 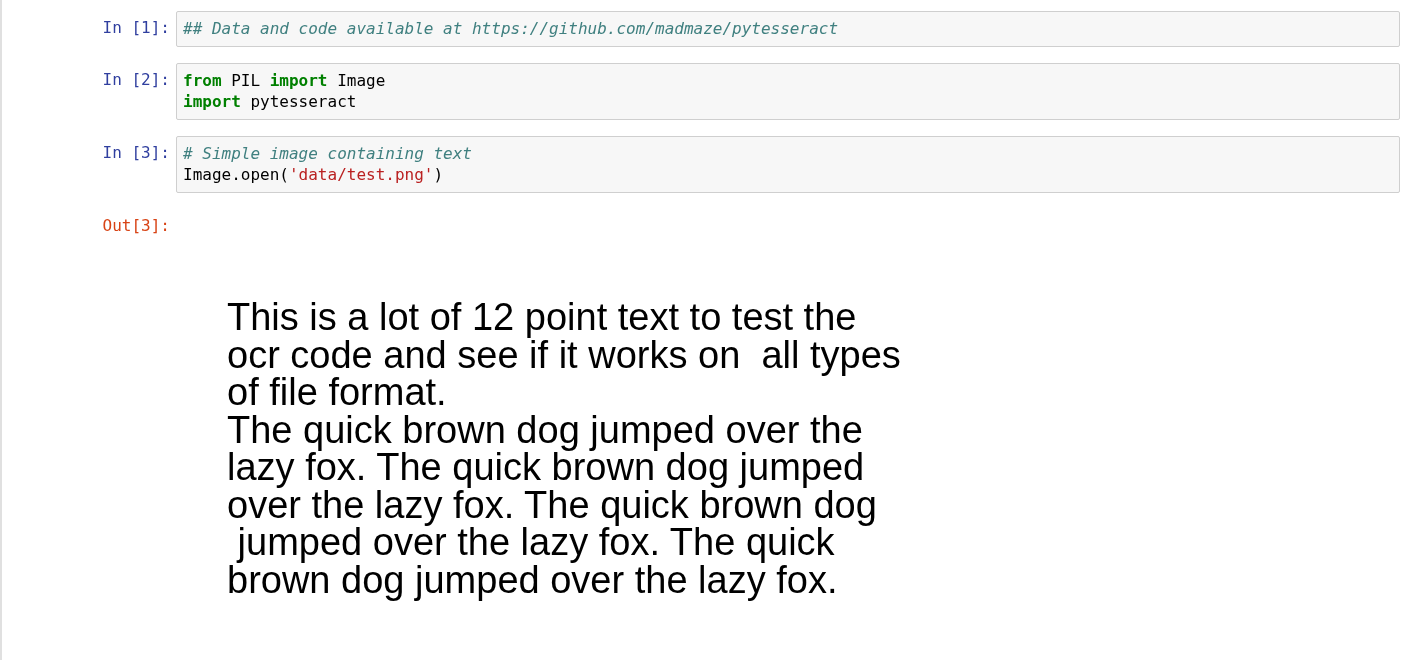 I want to click on code-cell: from PIL import Image import pytesseract, so click(x=788, y=91).